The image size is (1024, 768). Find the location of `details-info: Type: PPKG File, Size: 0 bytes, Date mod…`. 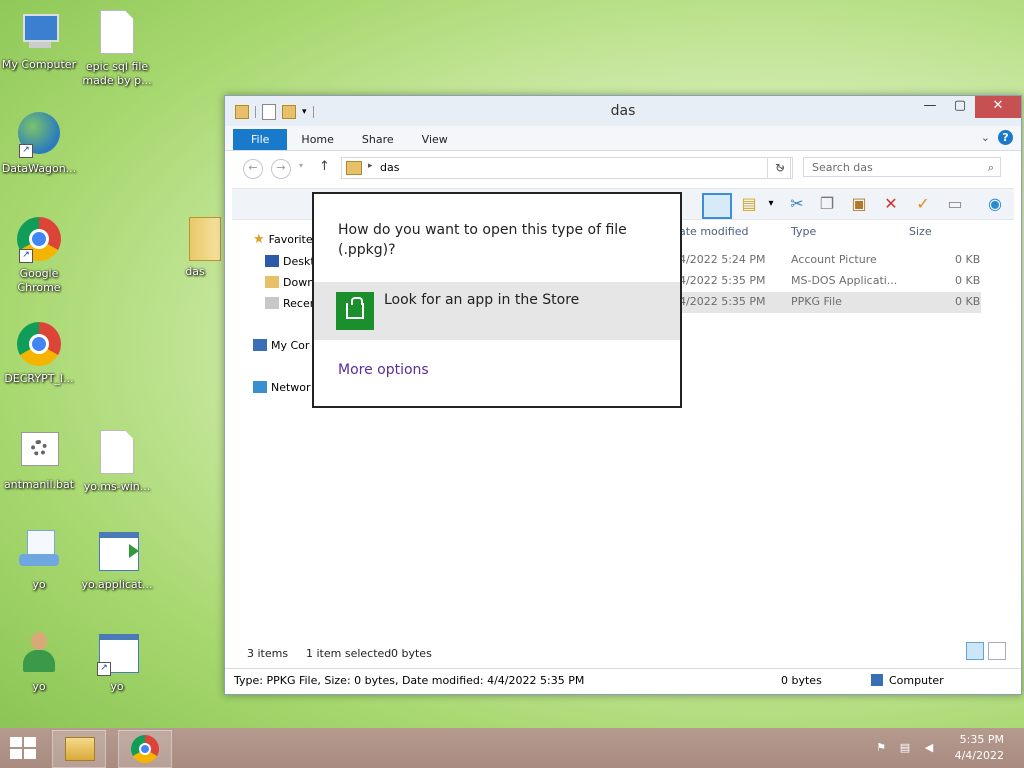

details-info: Type: PPKG File, Size: 0 bytes, Date mod… is located at coordinates (409, 680).